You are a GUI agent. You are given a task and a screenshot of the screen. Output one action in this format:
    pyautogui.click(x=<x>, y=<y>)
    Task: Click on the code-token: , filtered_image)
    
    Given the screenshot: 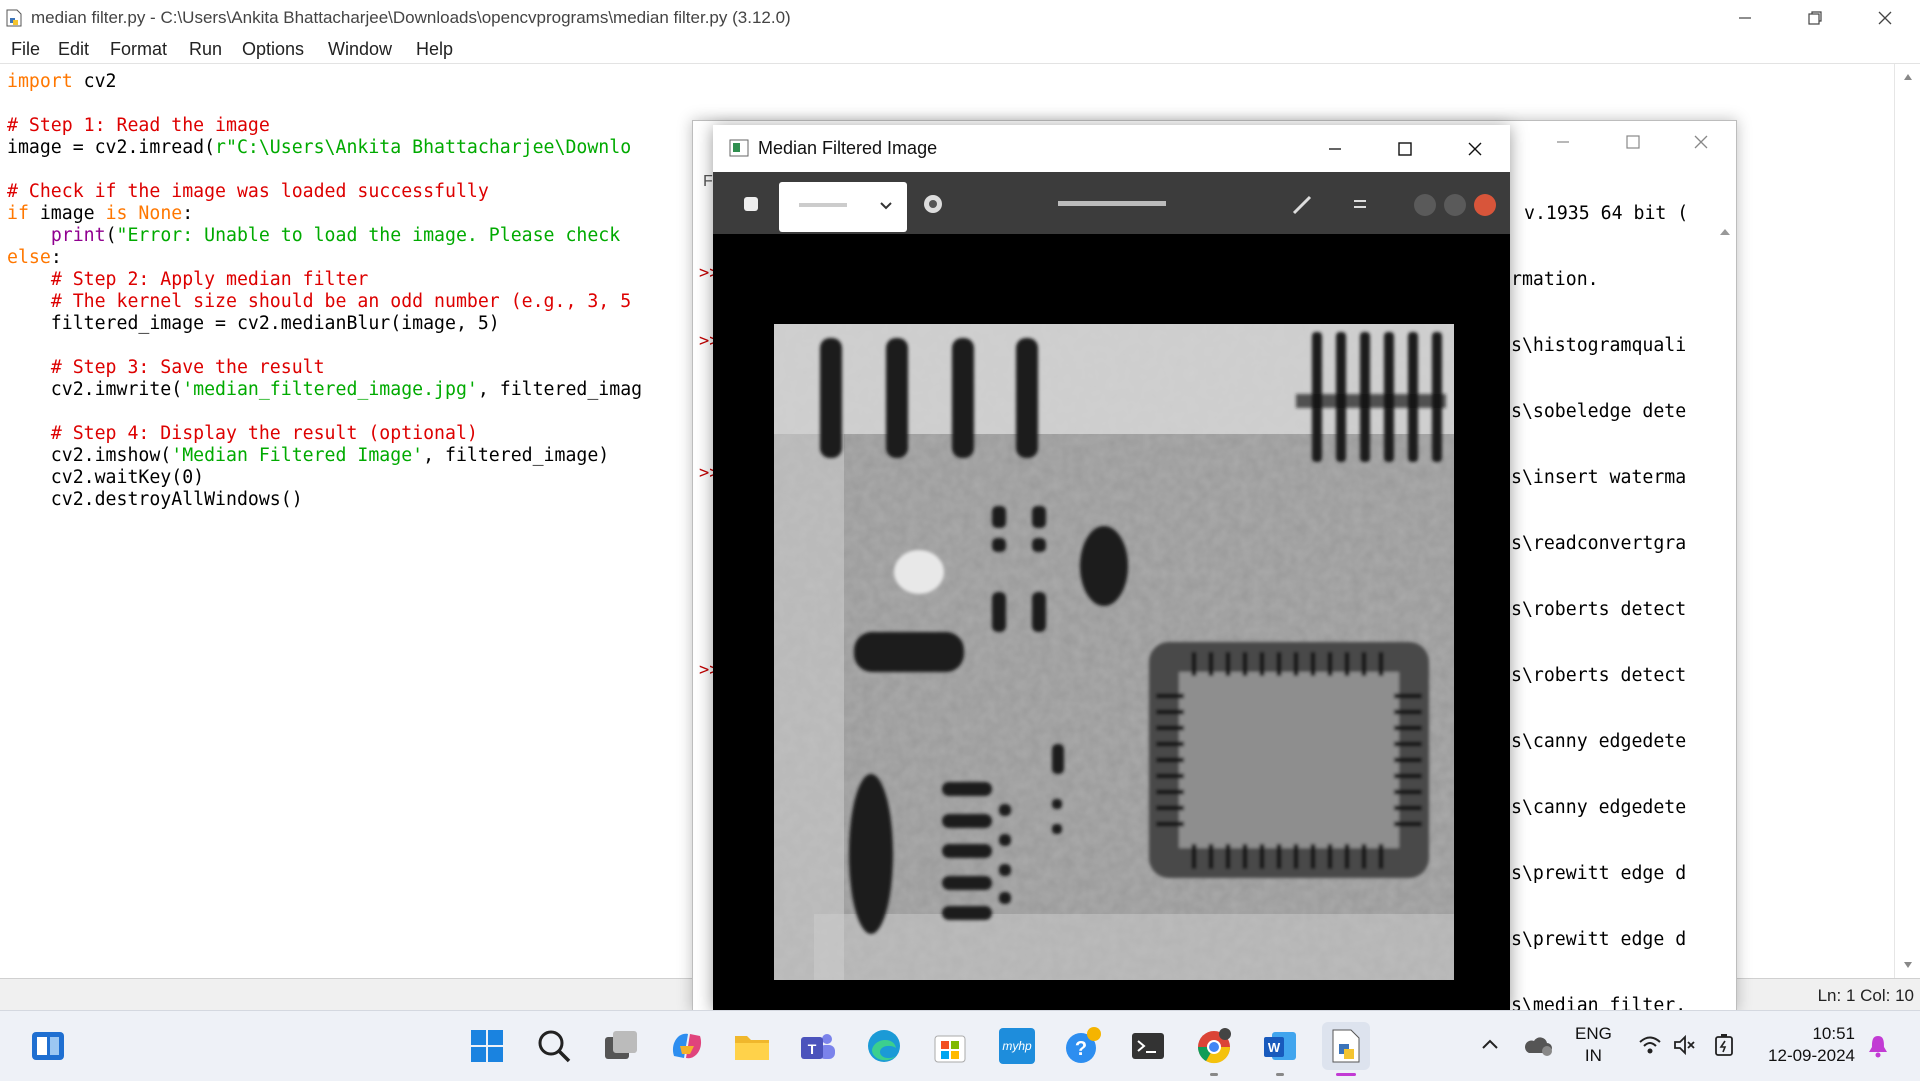 What is the action you would take?
    pyautogui.click(x=516, y=455)
    